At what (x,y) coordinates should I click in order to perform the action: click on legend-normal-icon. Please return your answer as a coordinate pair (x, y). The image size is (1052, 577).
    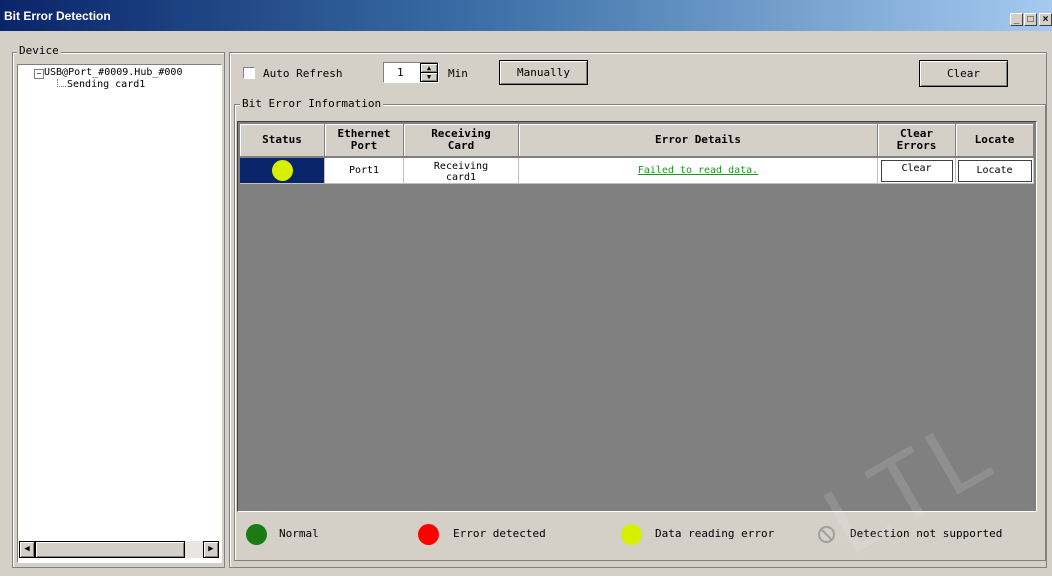
    Looking at the image, I should click on (256, 534).